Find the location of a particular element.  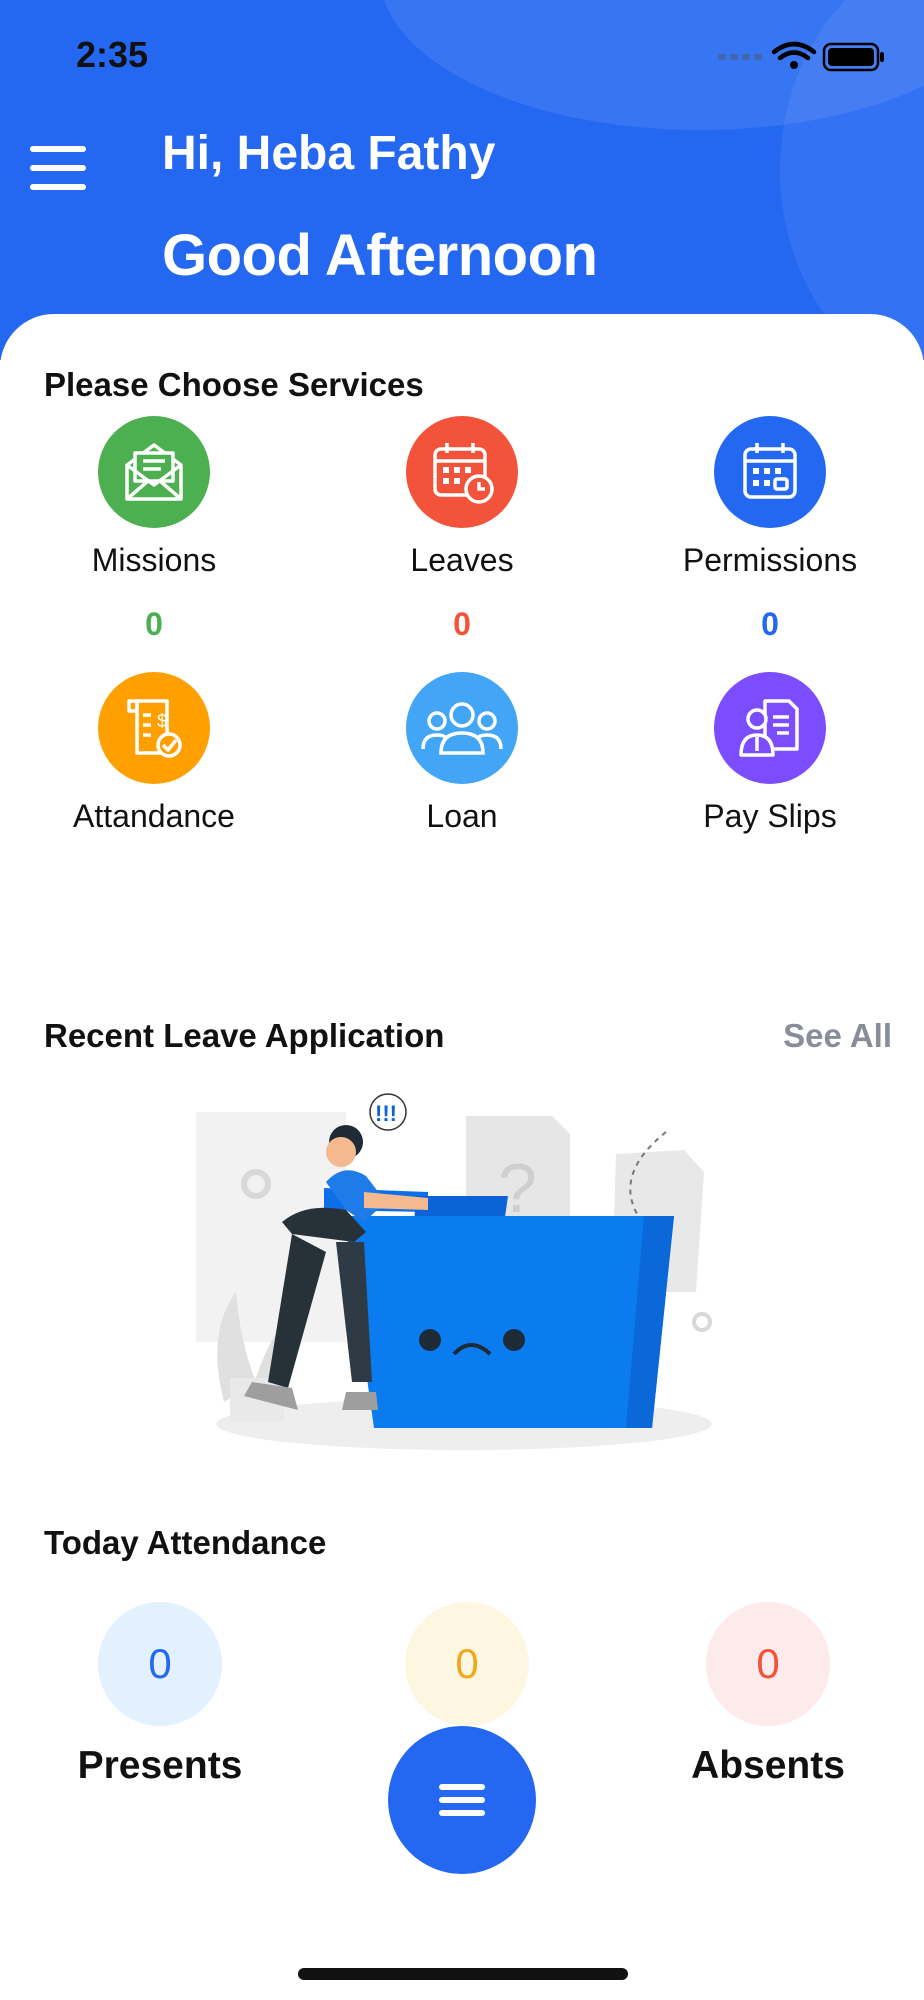

home-indicator is located at coordinates (463, 1974).